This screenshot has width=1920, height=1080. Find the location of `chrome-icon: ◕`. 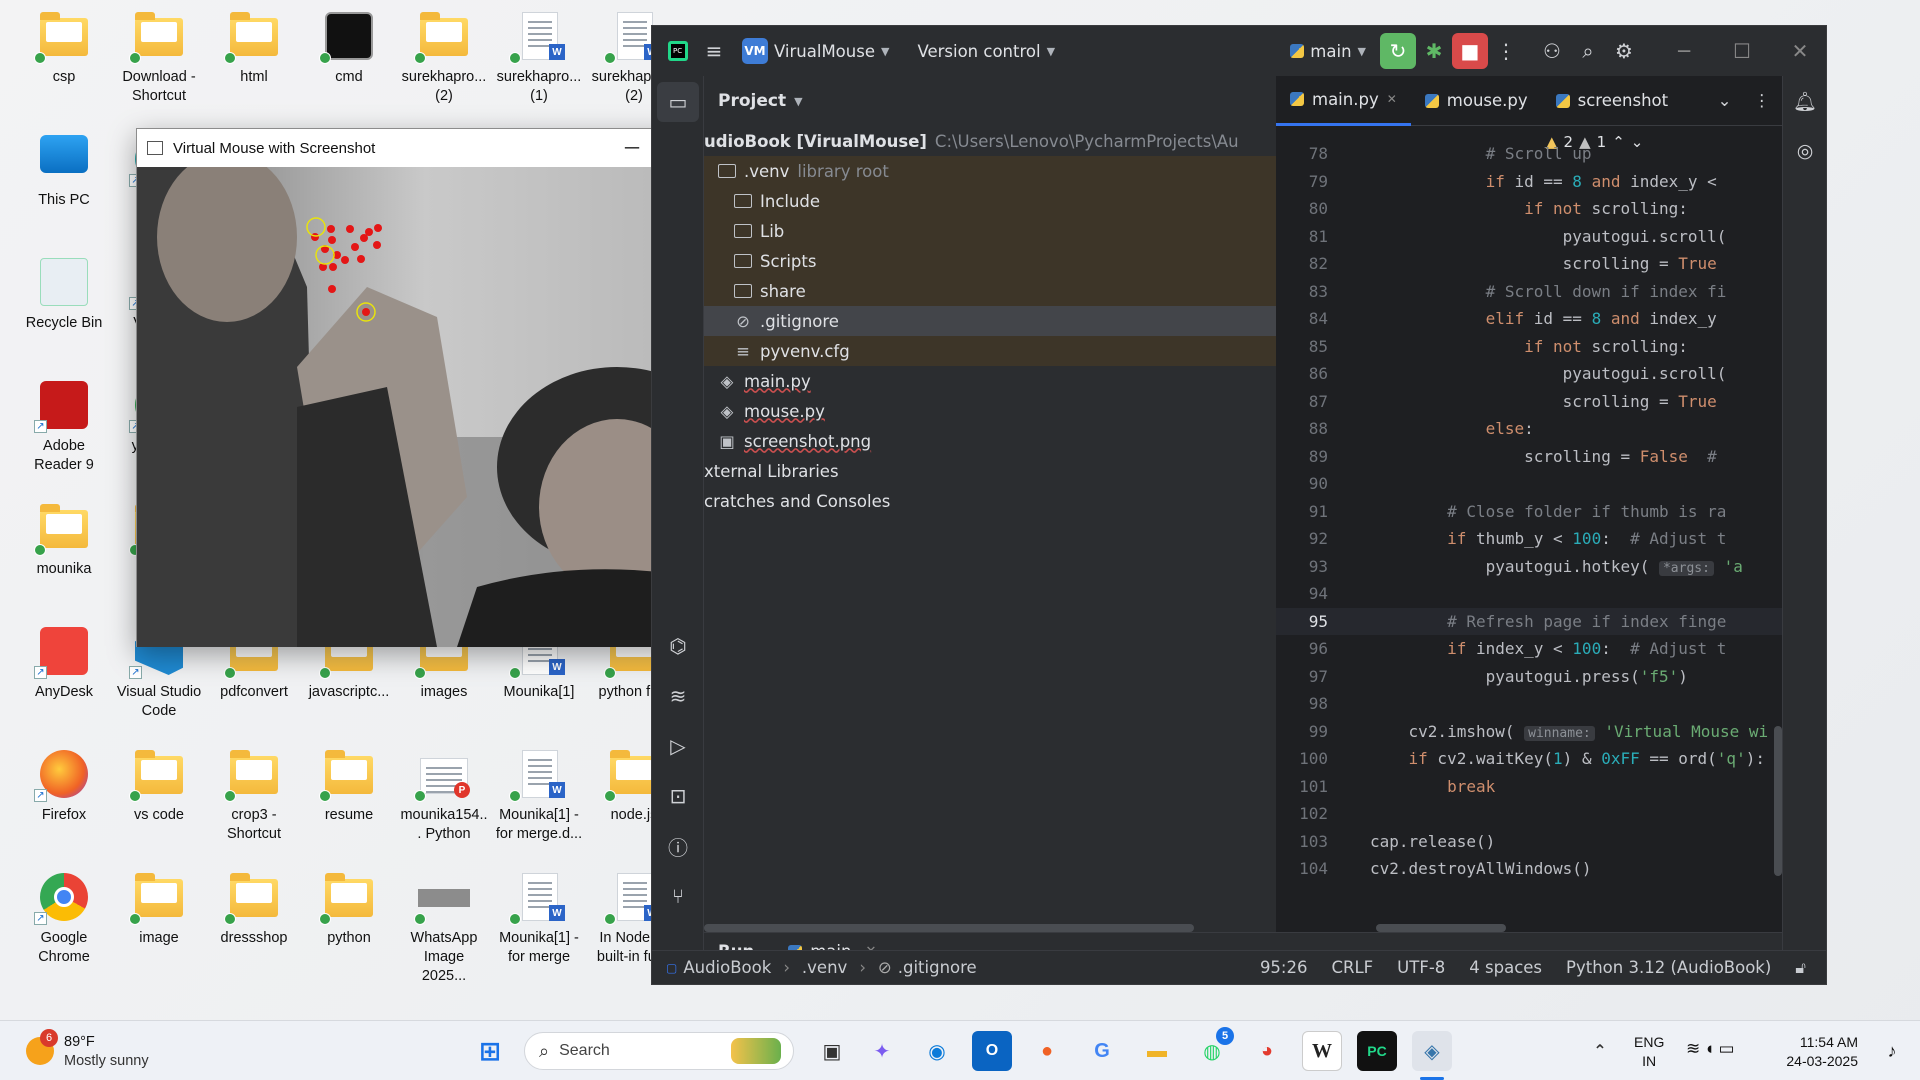

chrome-icon: ◕ is located at coordinates (1267, 1051).